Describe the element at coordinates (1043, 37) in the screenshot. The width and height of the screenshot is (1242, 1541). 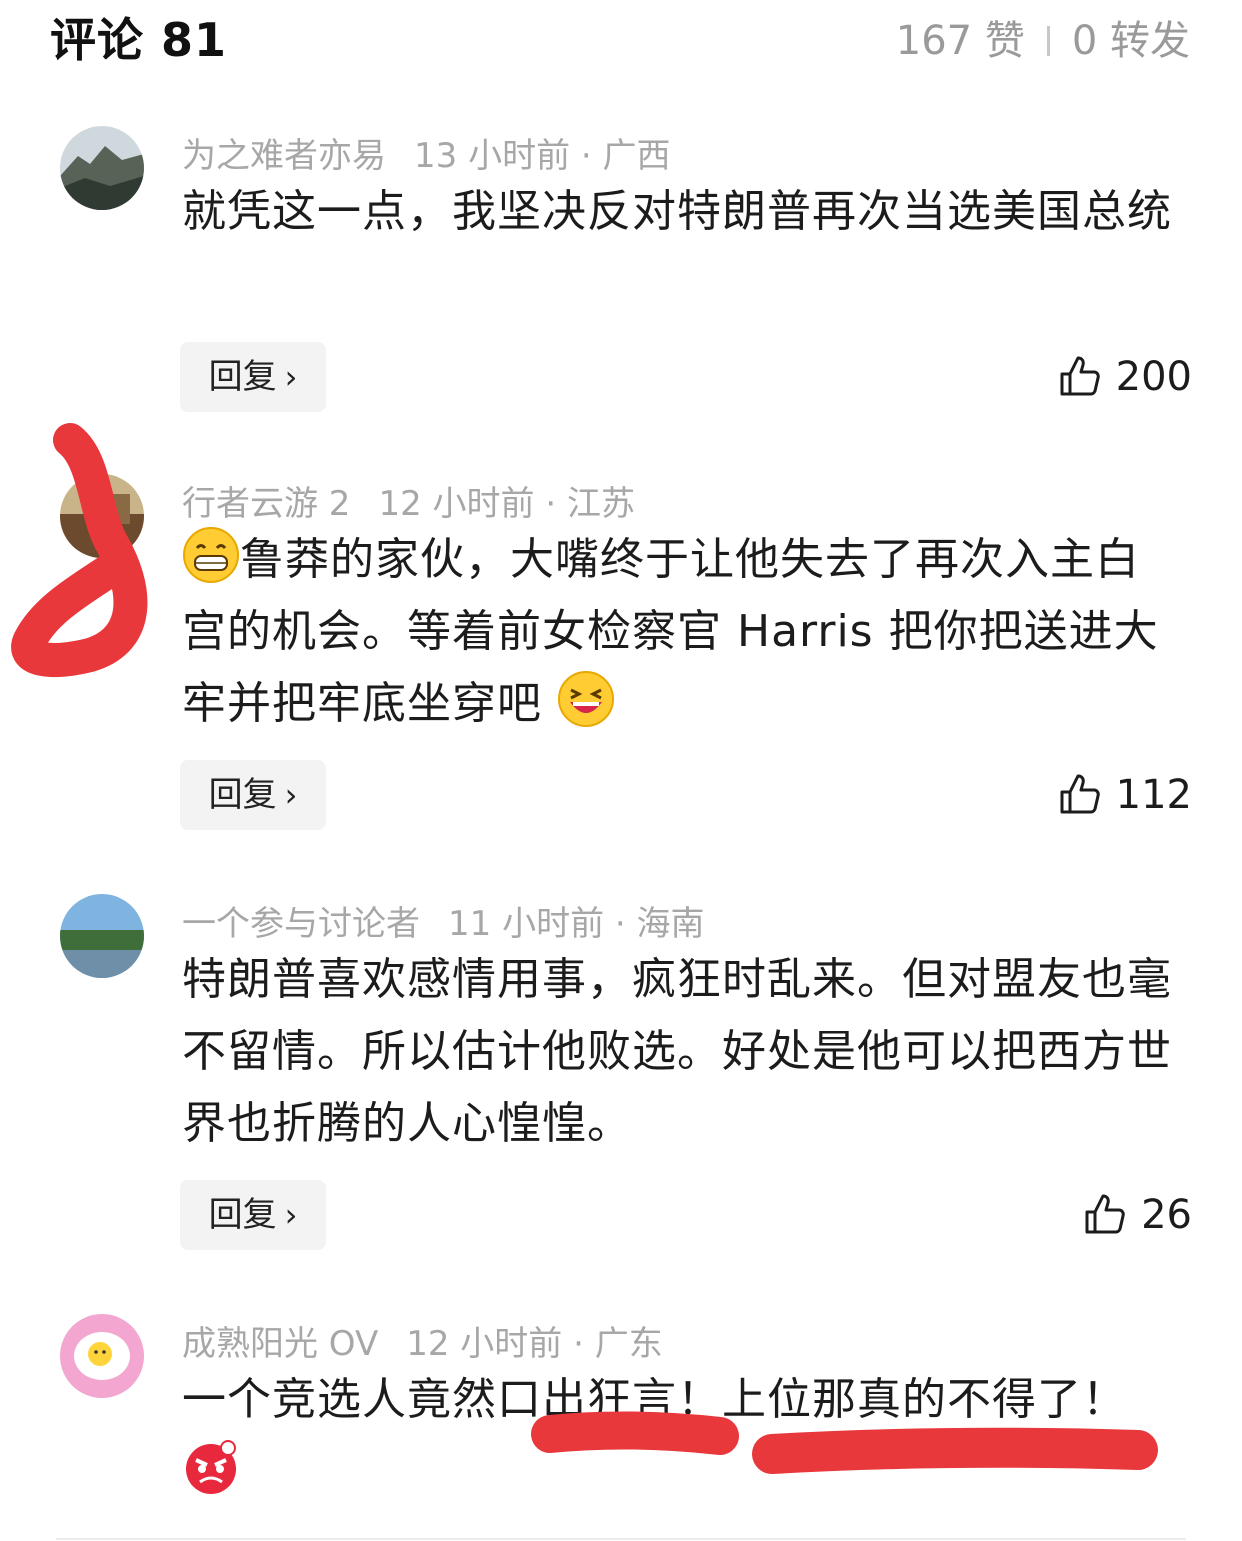
I see `post-stats: 167 赞 0 转发` at that location.